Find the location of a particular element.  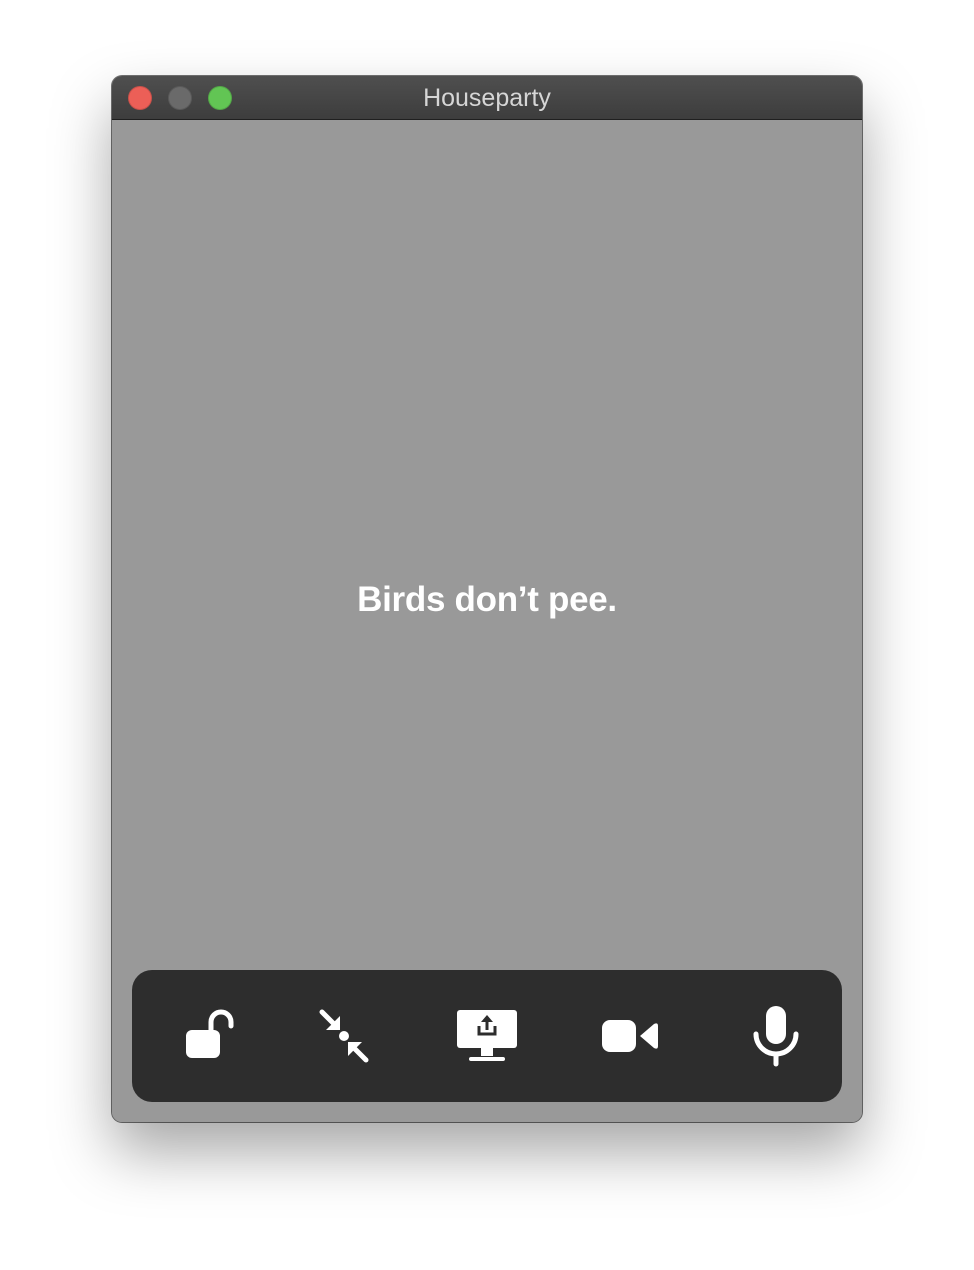

call-controls-toolbar is located at coordinates (487, 1036).